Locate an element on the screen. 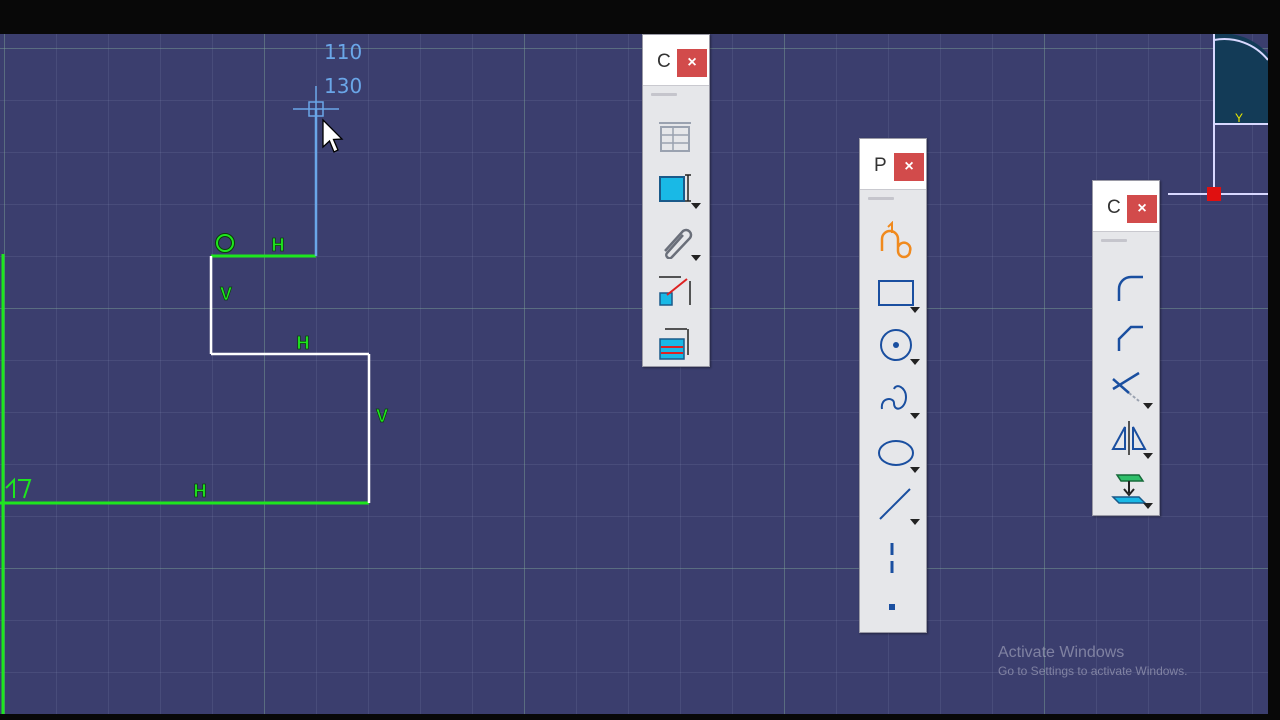  ellipse-button is located at coordinates (896, 452).